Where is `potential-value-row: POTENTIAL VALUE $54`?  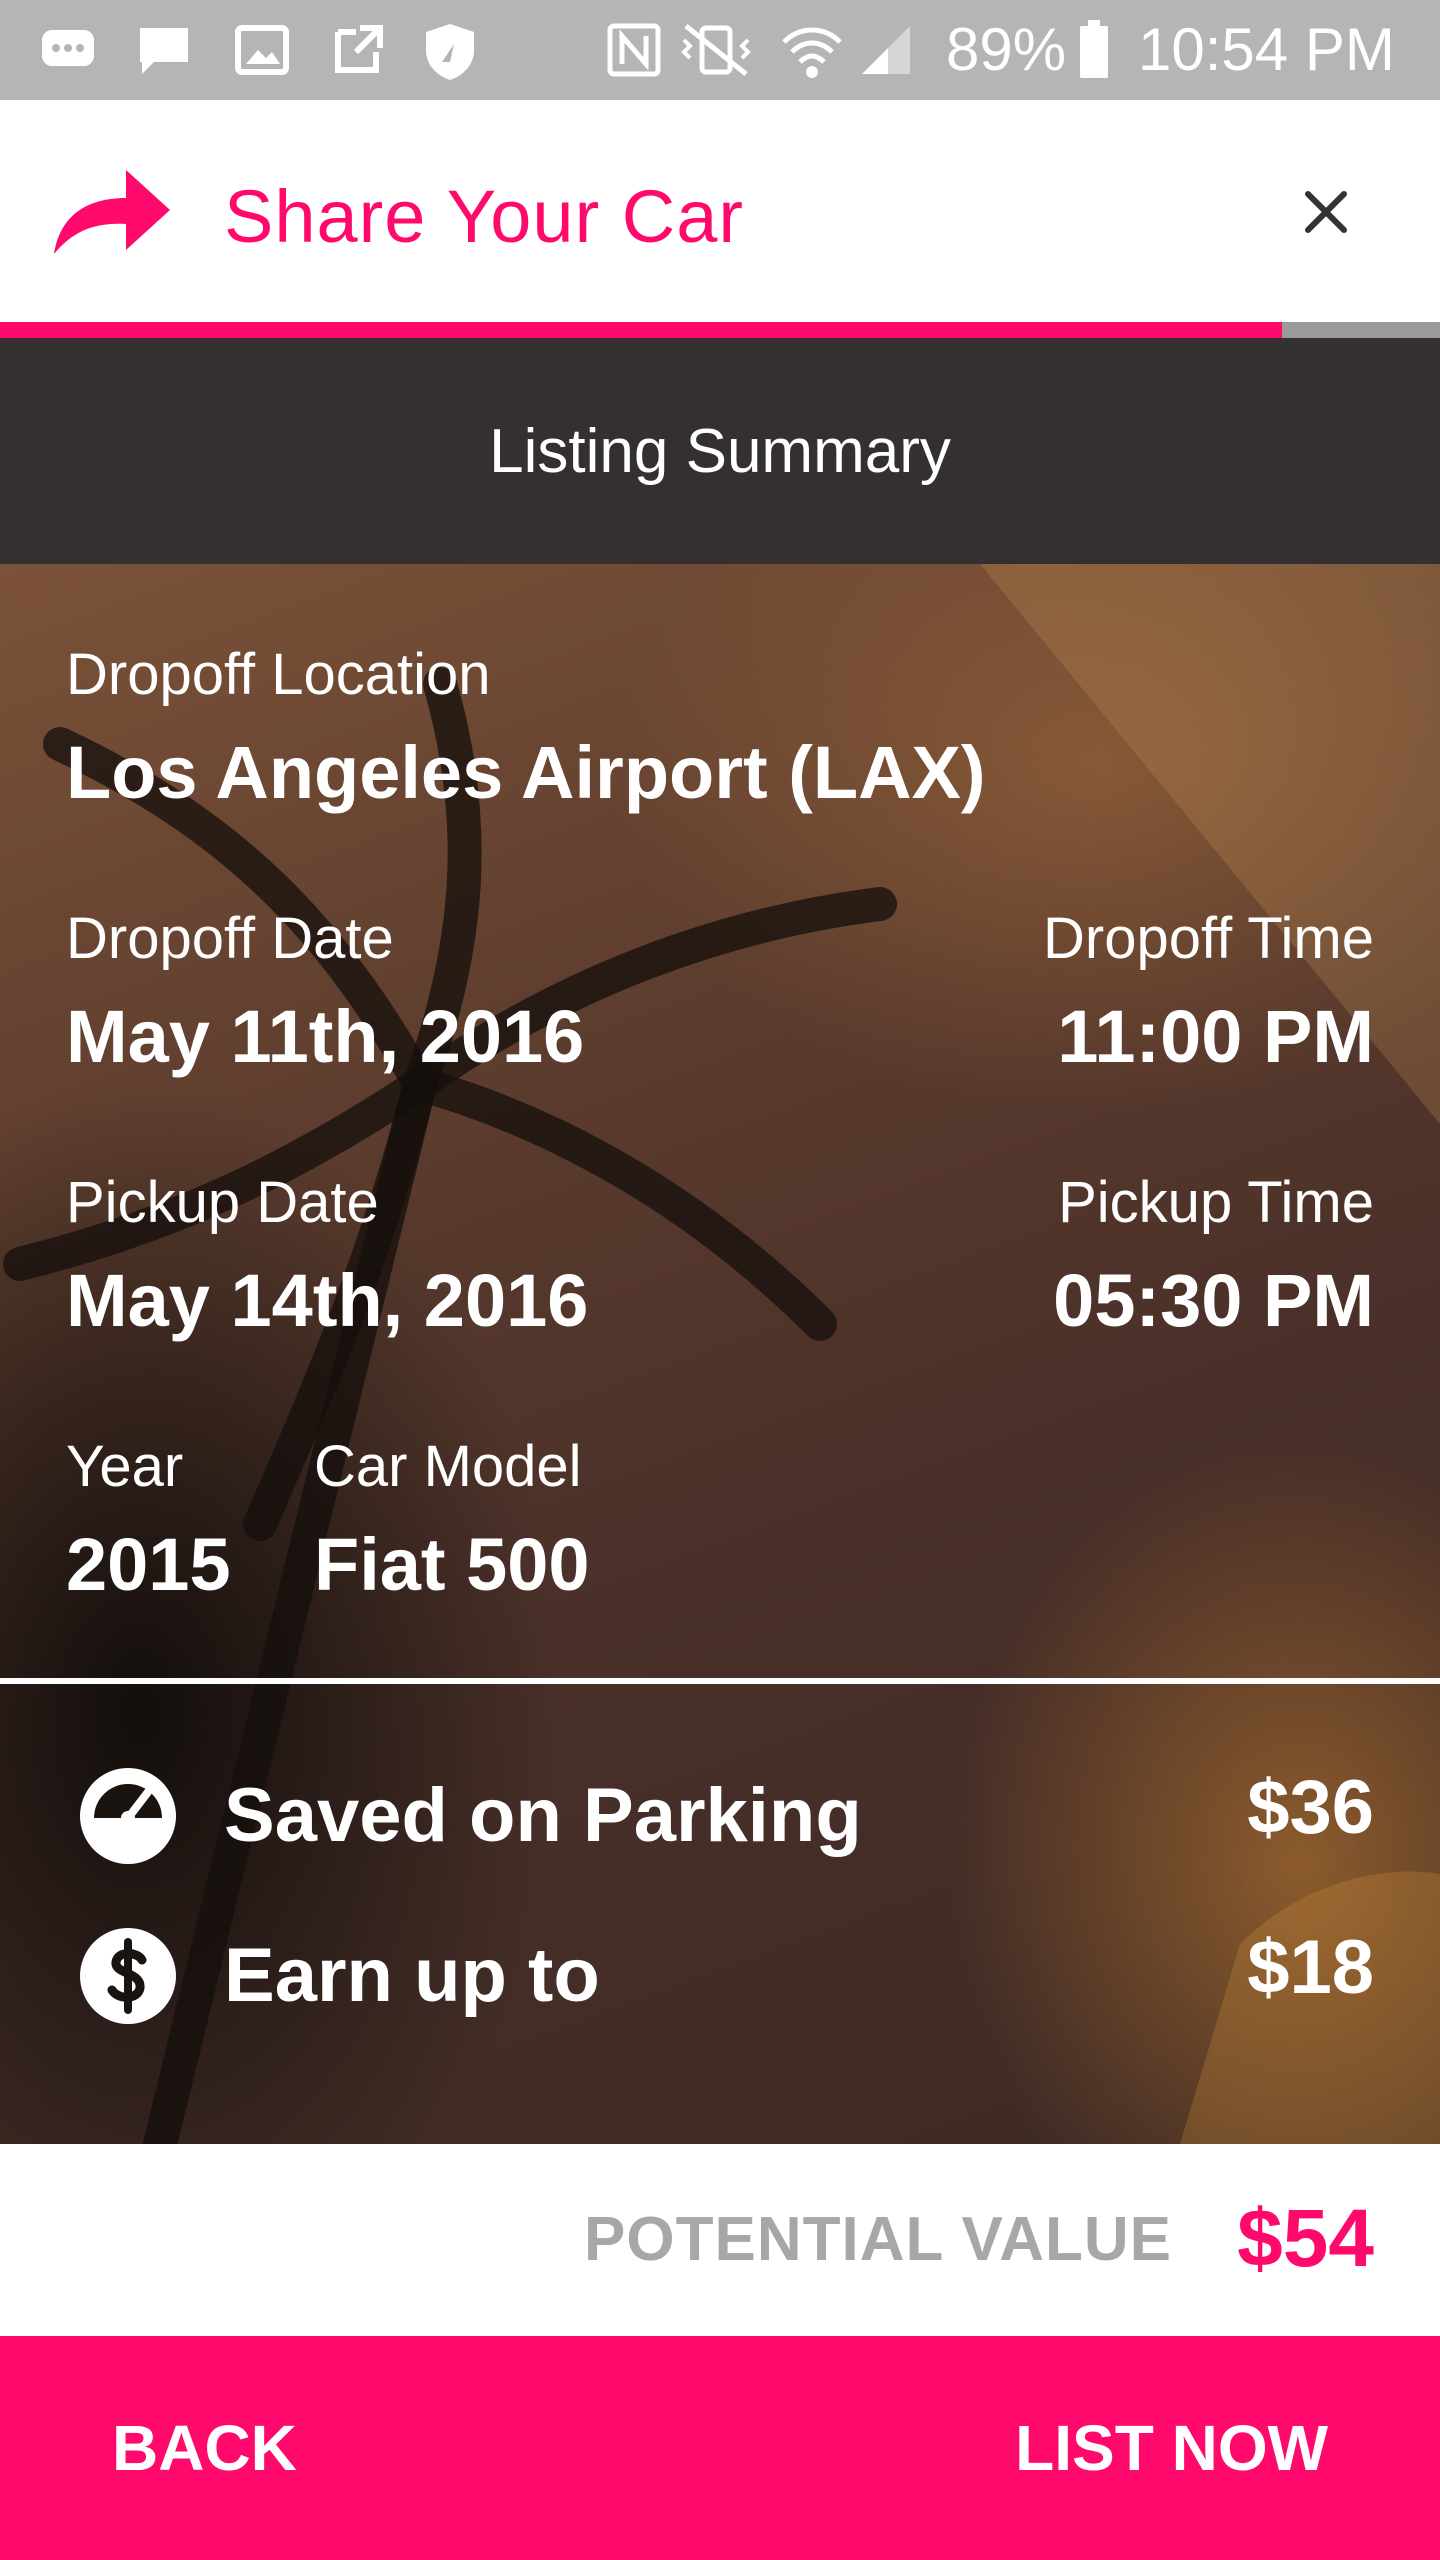
potential-value-row: POTENTIAL VALUE $54 is located at coordinates (720, 2240).